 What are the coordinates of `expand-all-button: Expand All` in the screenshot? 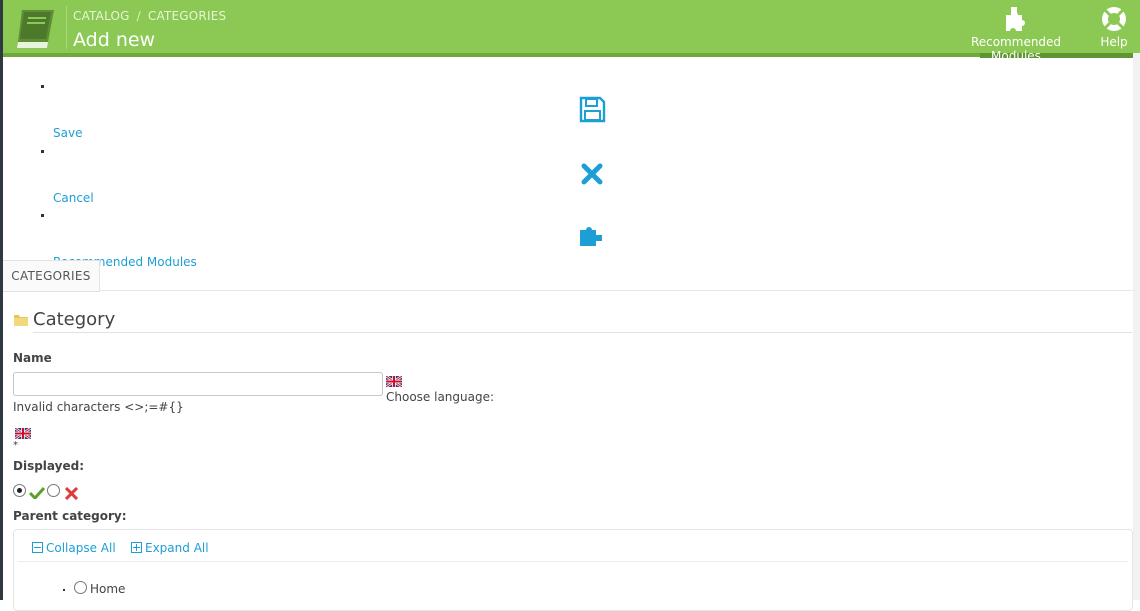 It's located at (177, 548).